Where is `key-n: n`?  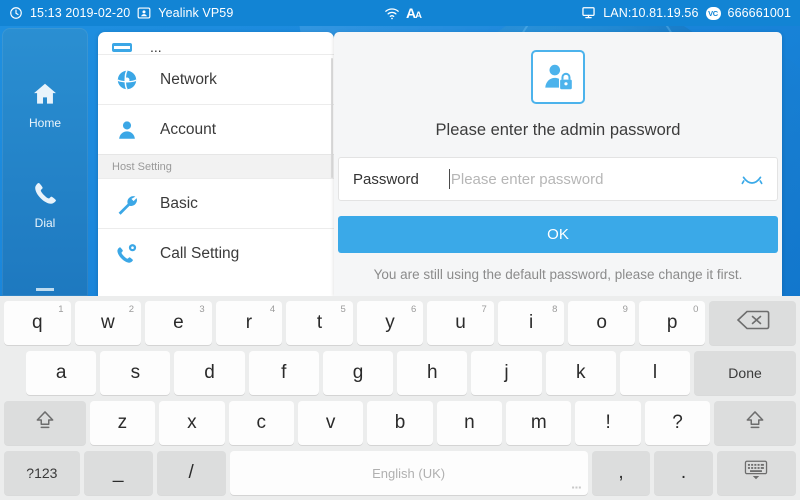
key-n: n is located at coordinates (469, 423).